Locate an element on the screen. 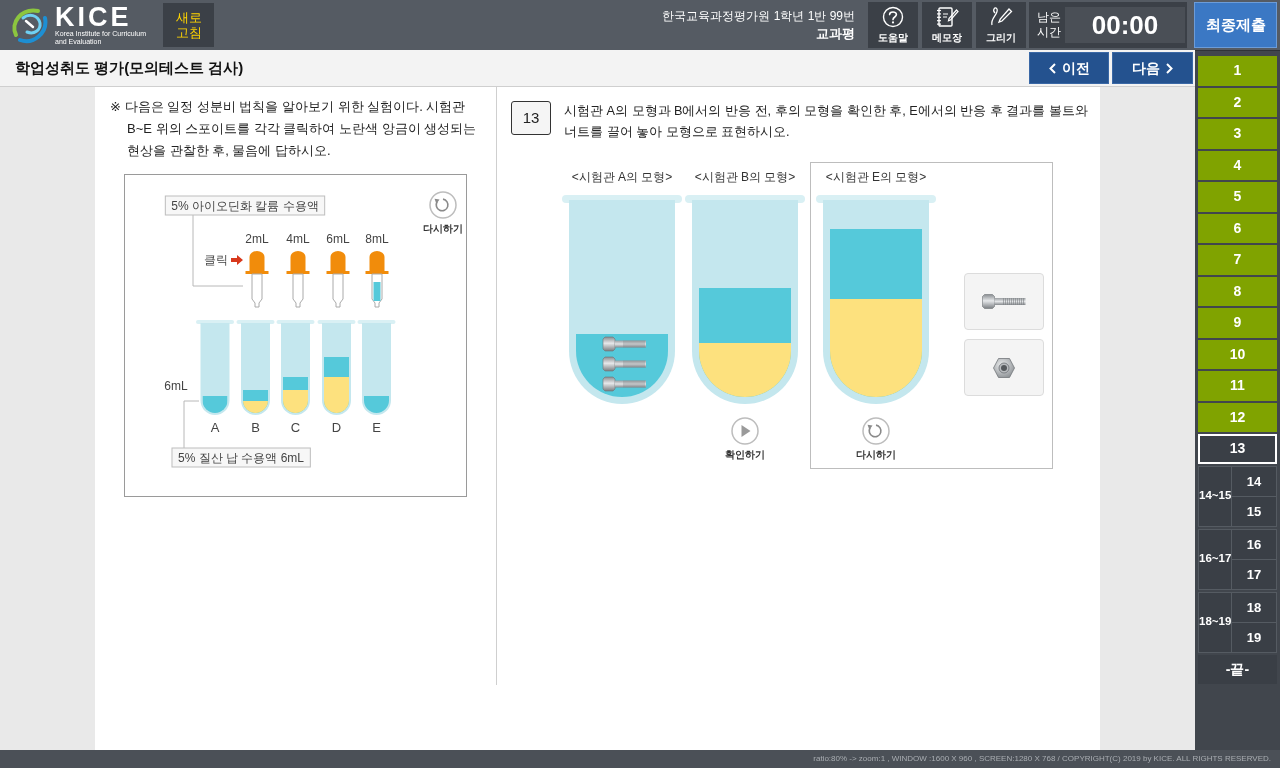 This screenshot has height=768, width=1280. next-button: 다음 is located at coordinates (1152, 68).